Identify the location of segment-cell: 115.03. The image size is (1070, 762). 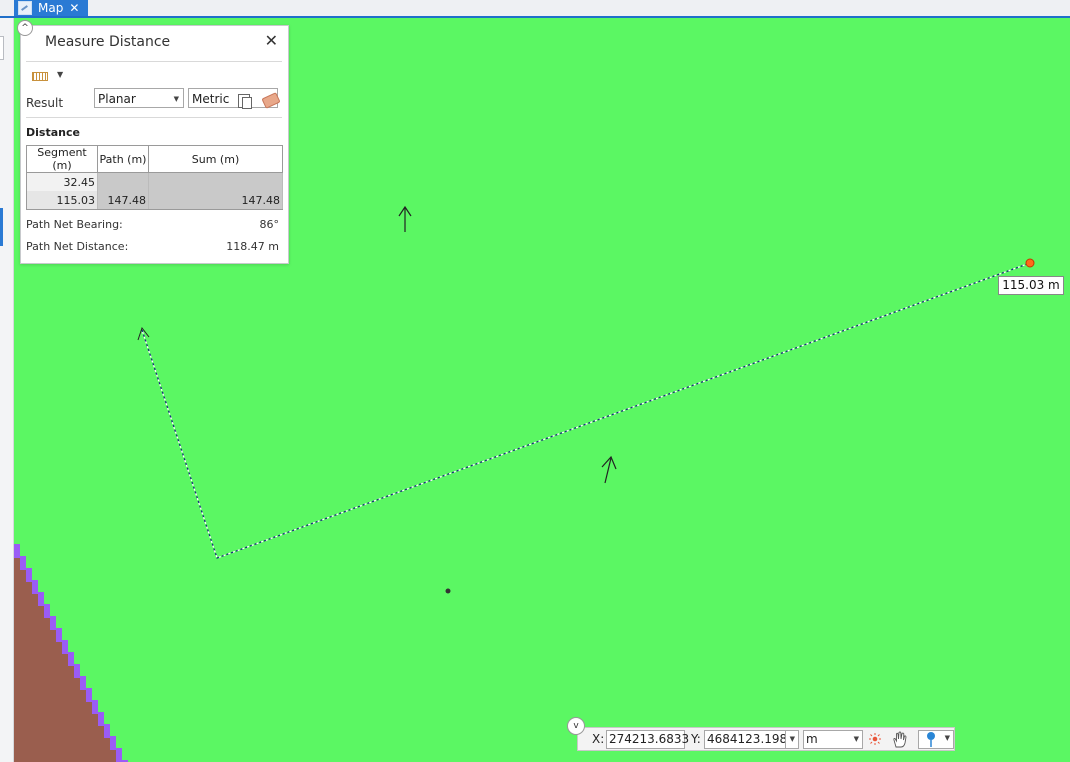
(62, 200).